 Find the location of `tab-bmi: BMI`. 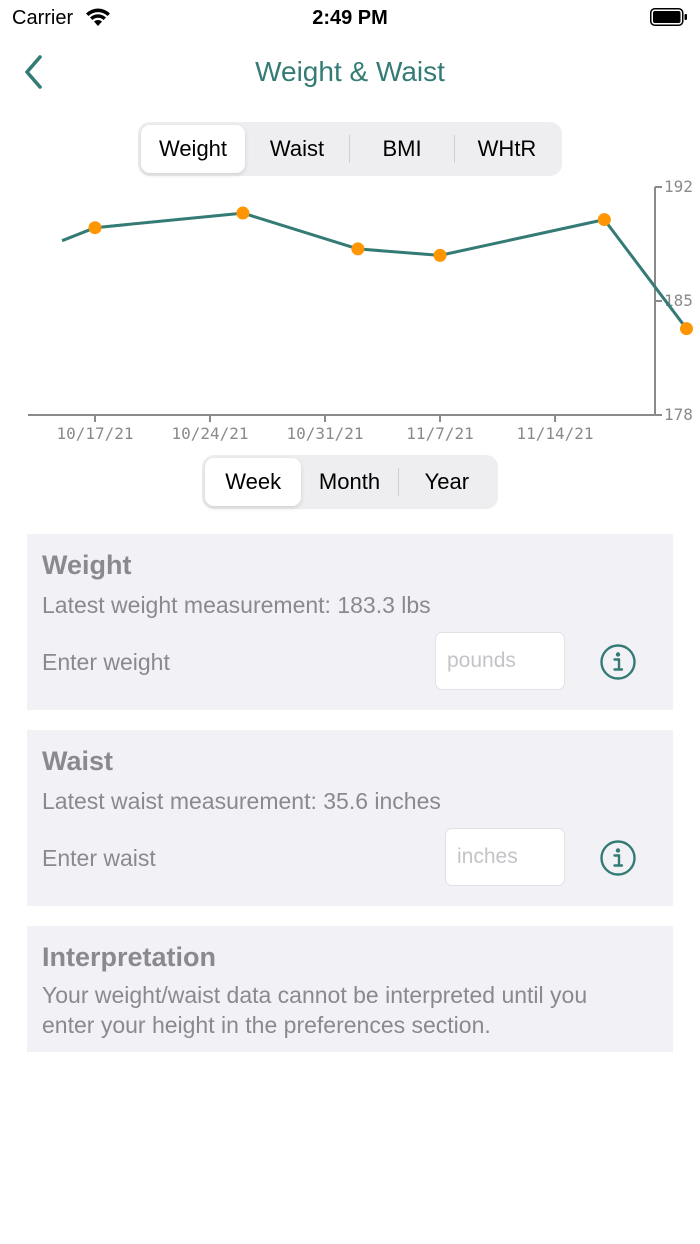

tab-bmi: BMI is located at coordinates (402, 149).